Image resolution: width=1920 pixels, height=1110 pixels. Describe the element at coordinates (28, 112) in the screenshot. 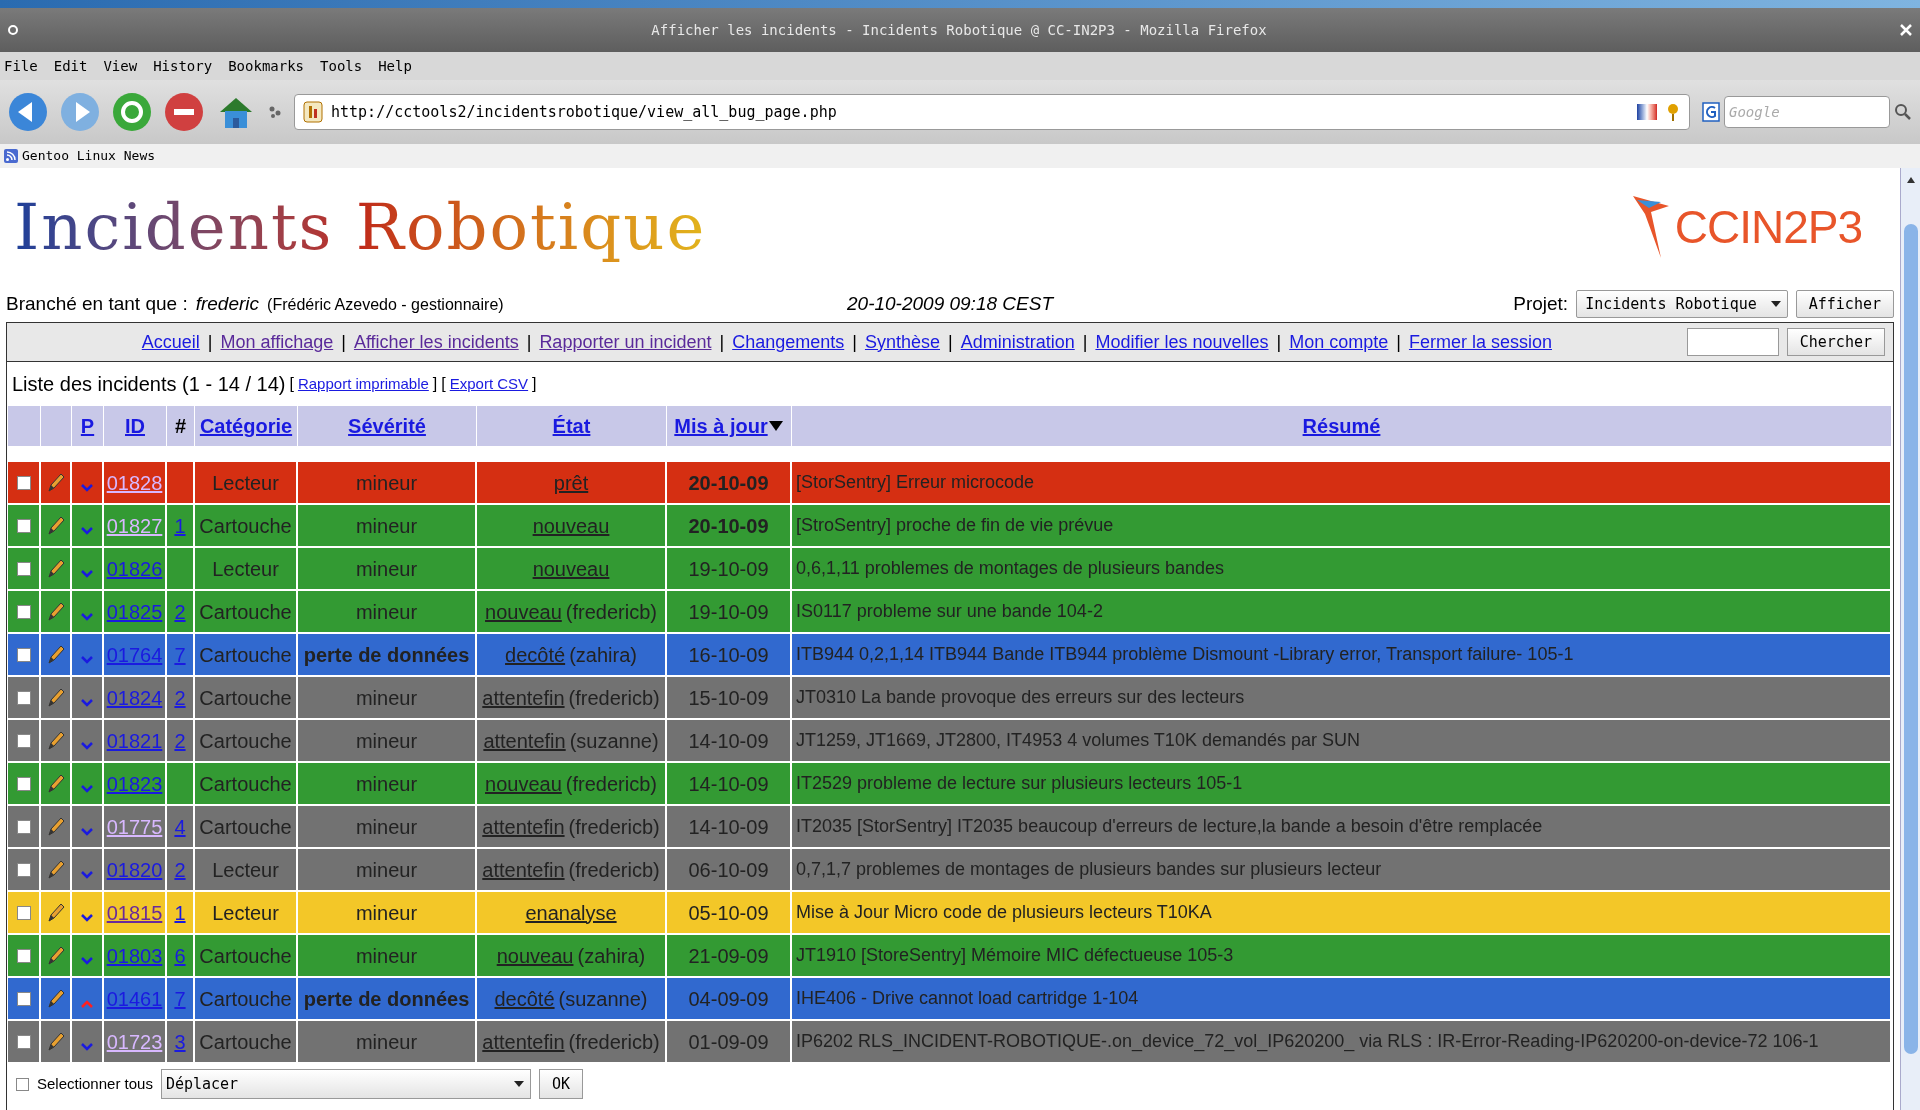

I see `back-icon` at that location.